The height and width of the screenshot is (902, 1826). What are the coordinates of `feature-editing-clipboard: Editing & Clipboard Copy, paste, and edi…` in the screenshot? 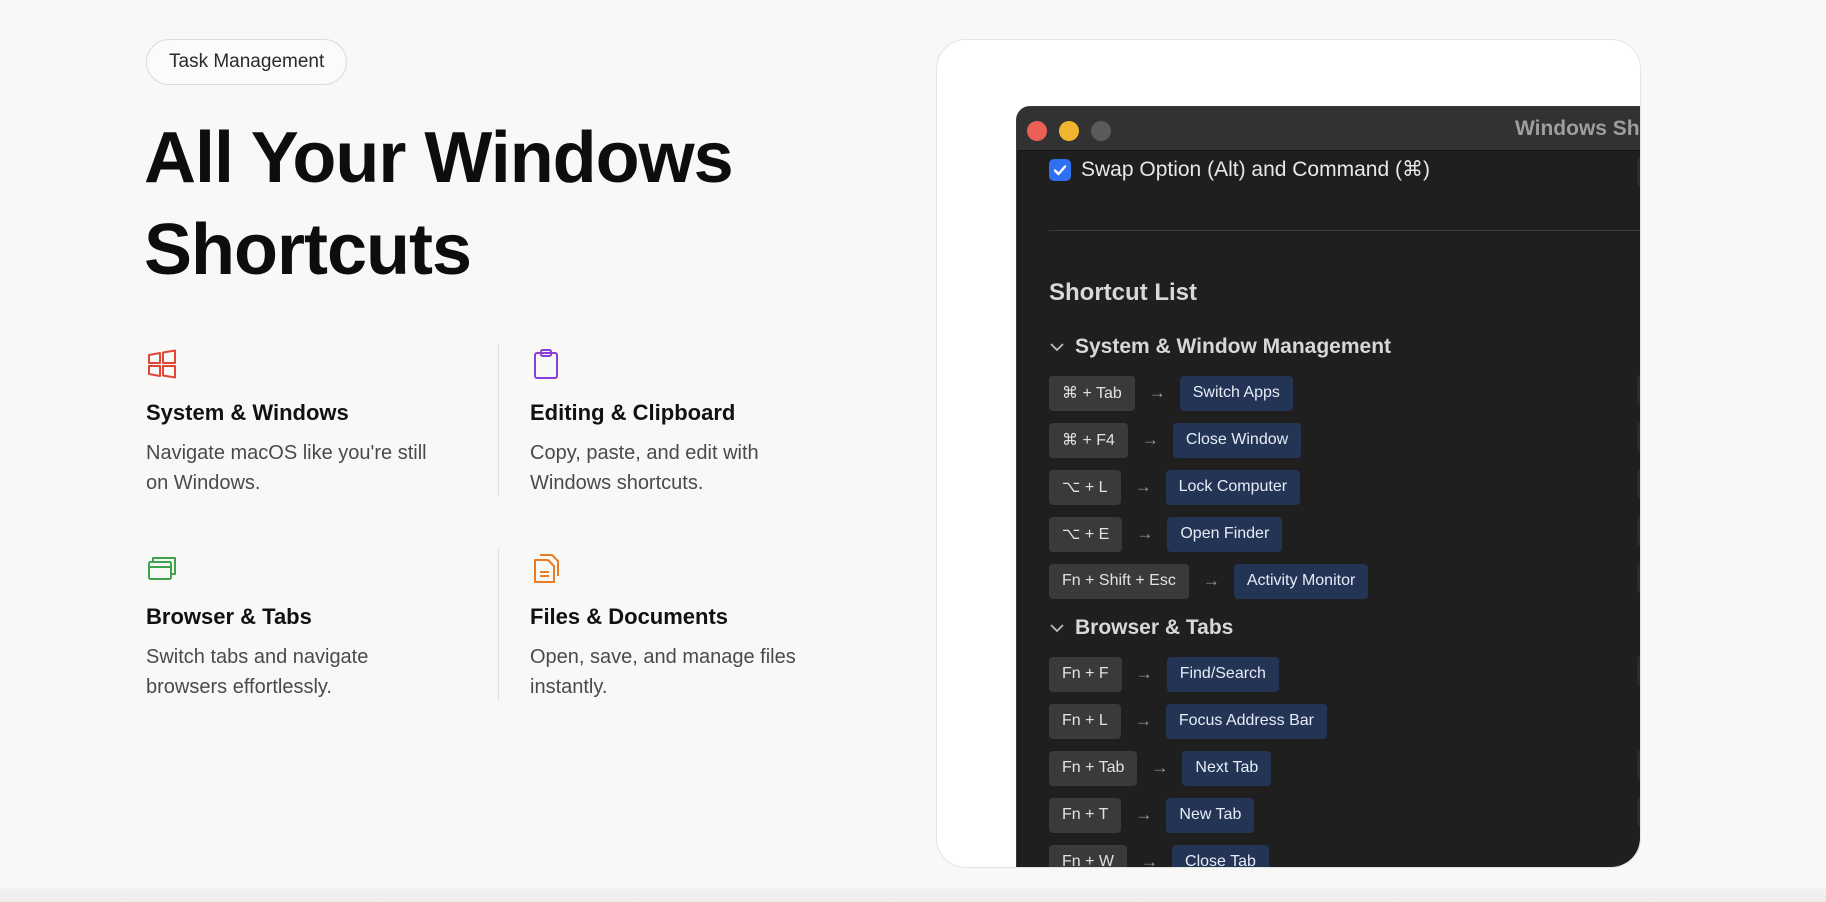 It's located at (700, 423).